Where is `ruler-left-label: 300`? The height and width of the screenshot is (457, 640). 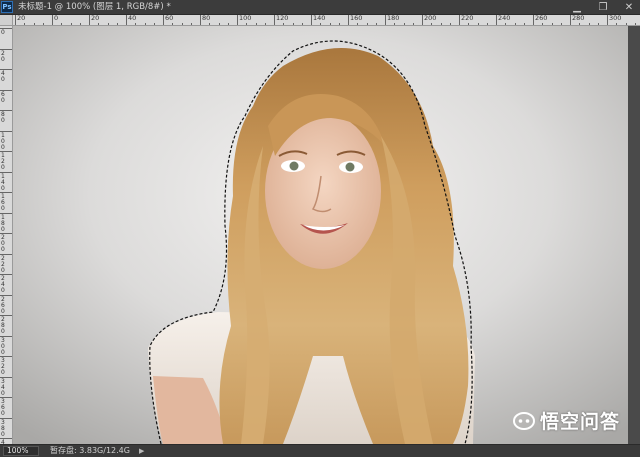
ruler-left-label: 300 is located at coordinates (3, 346).